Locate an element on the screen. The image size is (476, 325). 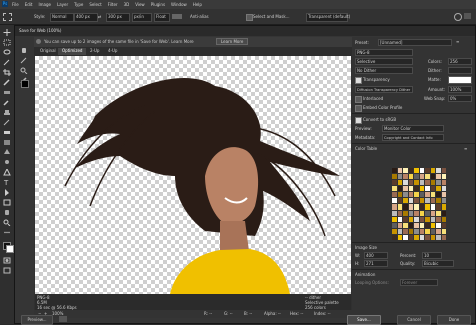
reduction-select: Selective is located at coordinates (384, 61).